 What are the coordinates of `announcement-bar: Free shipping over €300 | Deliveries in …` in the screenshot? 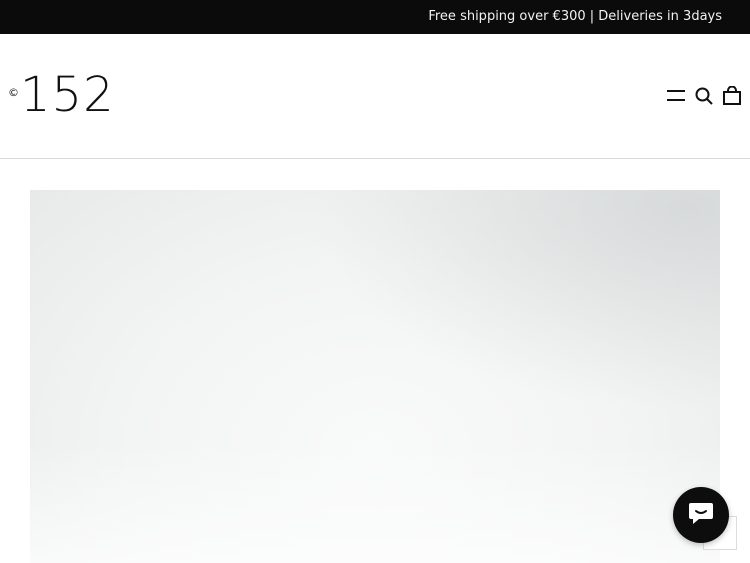 It's located at (375, 17).